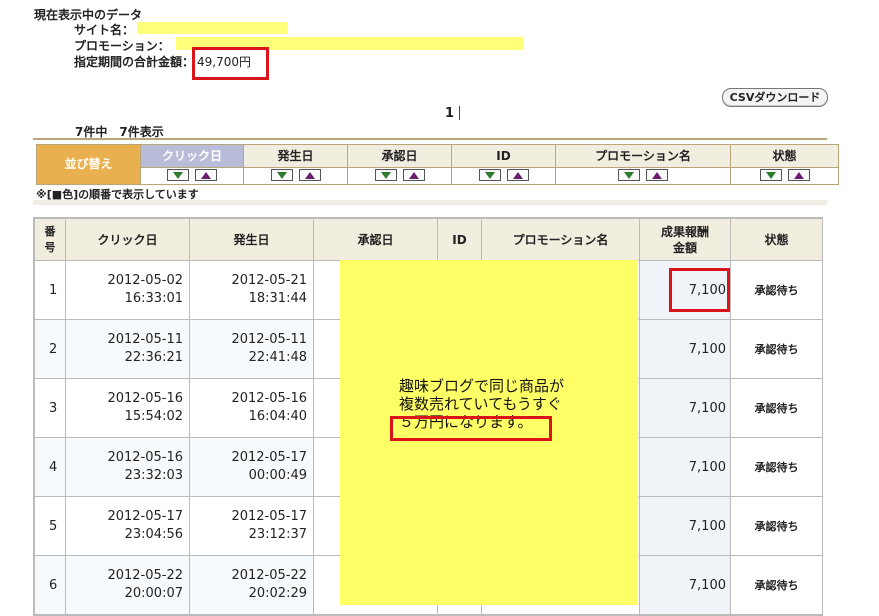 The height and width of the screenshot is (616, 879). What do you see at coordinates (375, 239) in the screenshot?
I see `header-approve-date: 承認日` at bounding box center [375, 239].